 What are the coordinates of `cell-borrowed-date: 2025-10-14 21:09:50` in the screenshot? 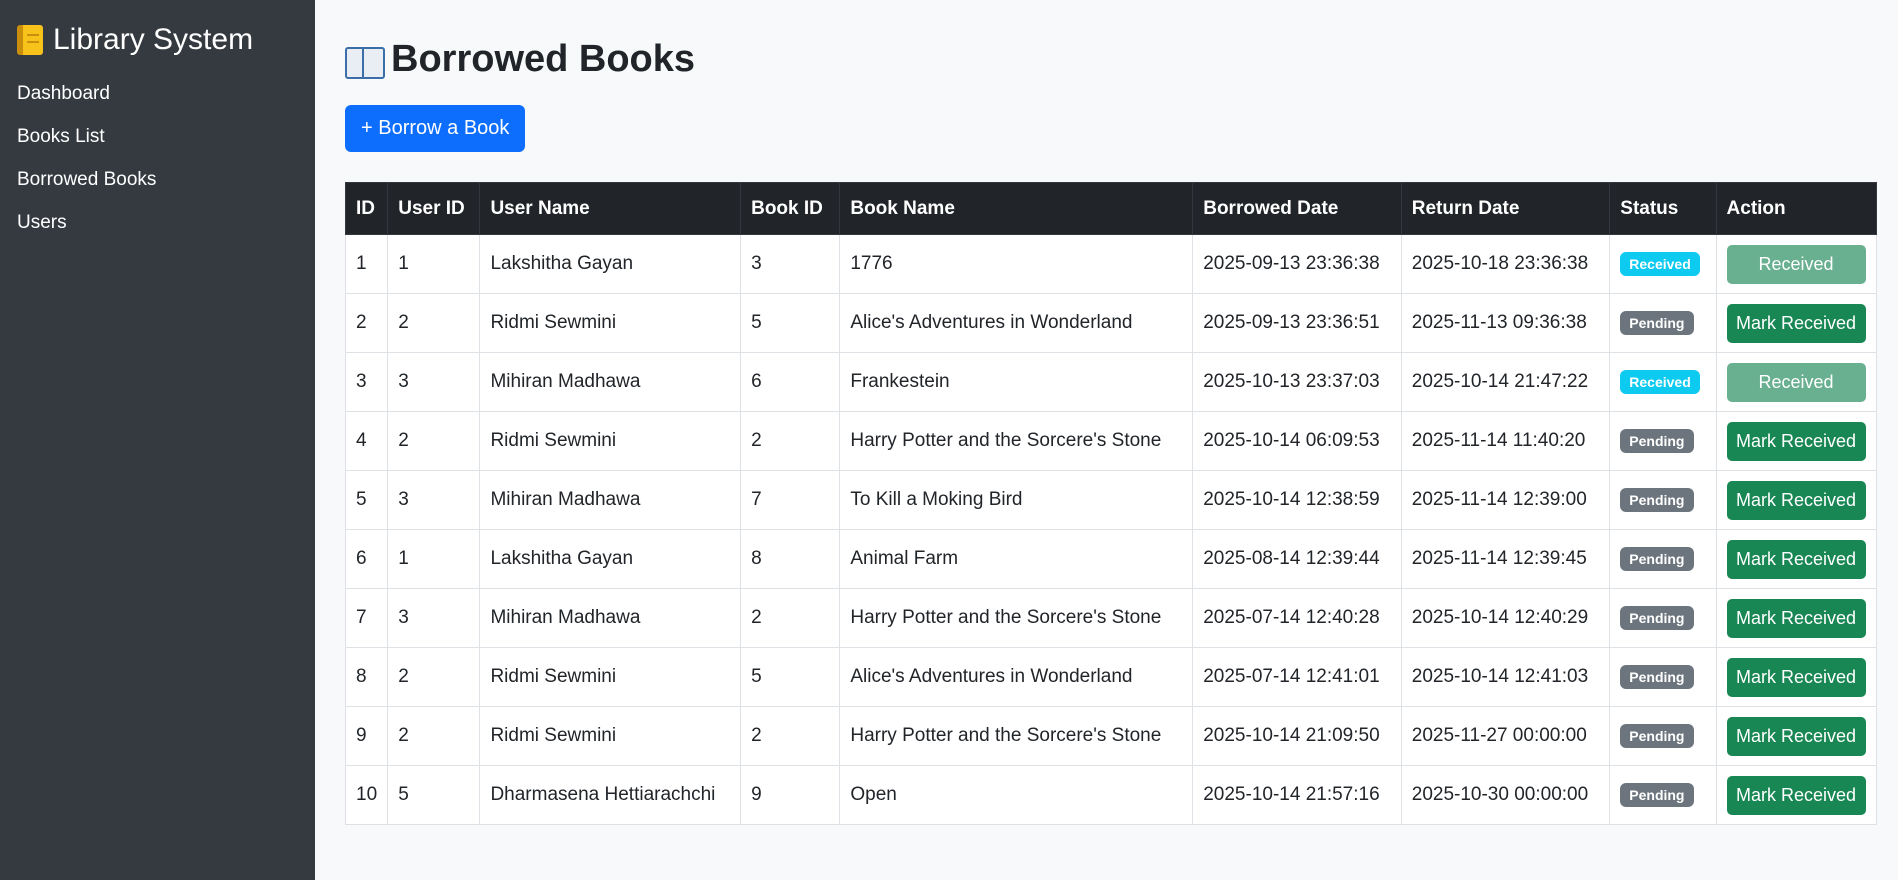 It's located at (1297, 736).